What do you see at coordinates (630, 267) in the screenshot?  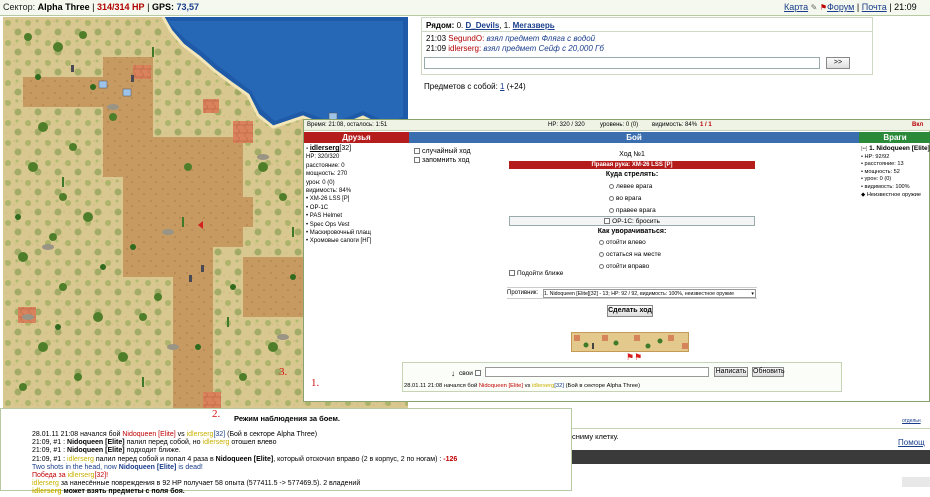 I see `dodge-right-option: отойти вправо` at bounding box center [630, 267].